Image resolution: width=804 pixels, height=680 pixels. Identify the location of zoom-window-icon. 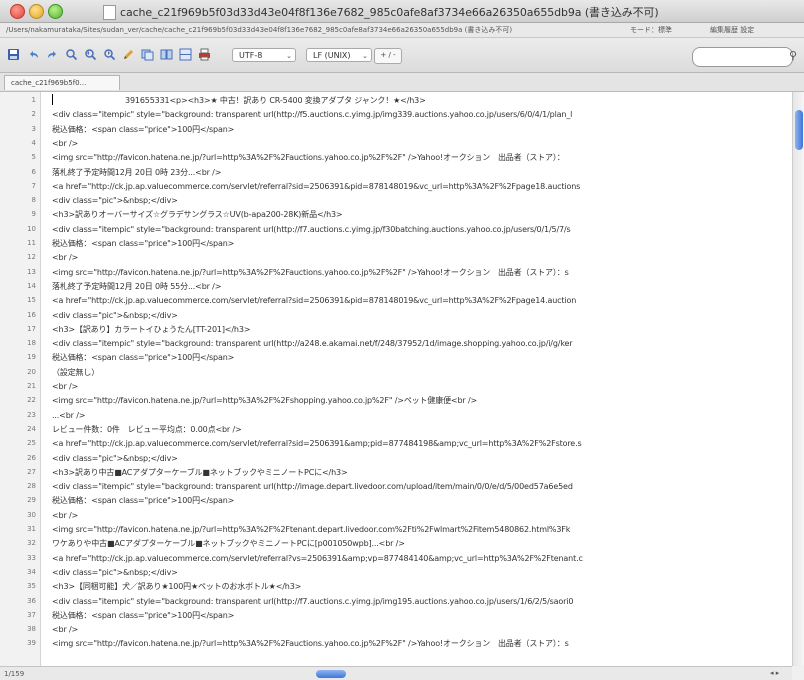
(55, 11).